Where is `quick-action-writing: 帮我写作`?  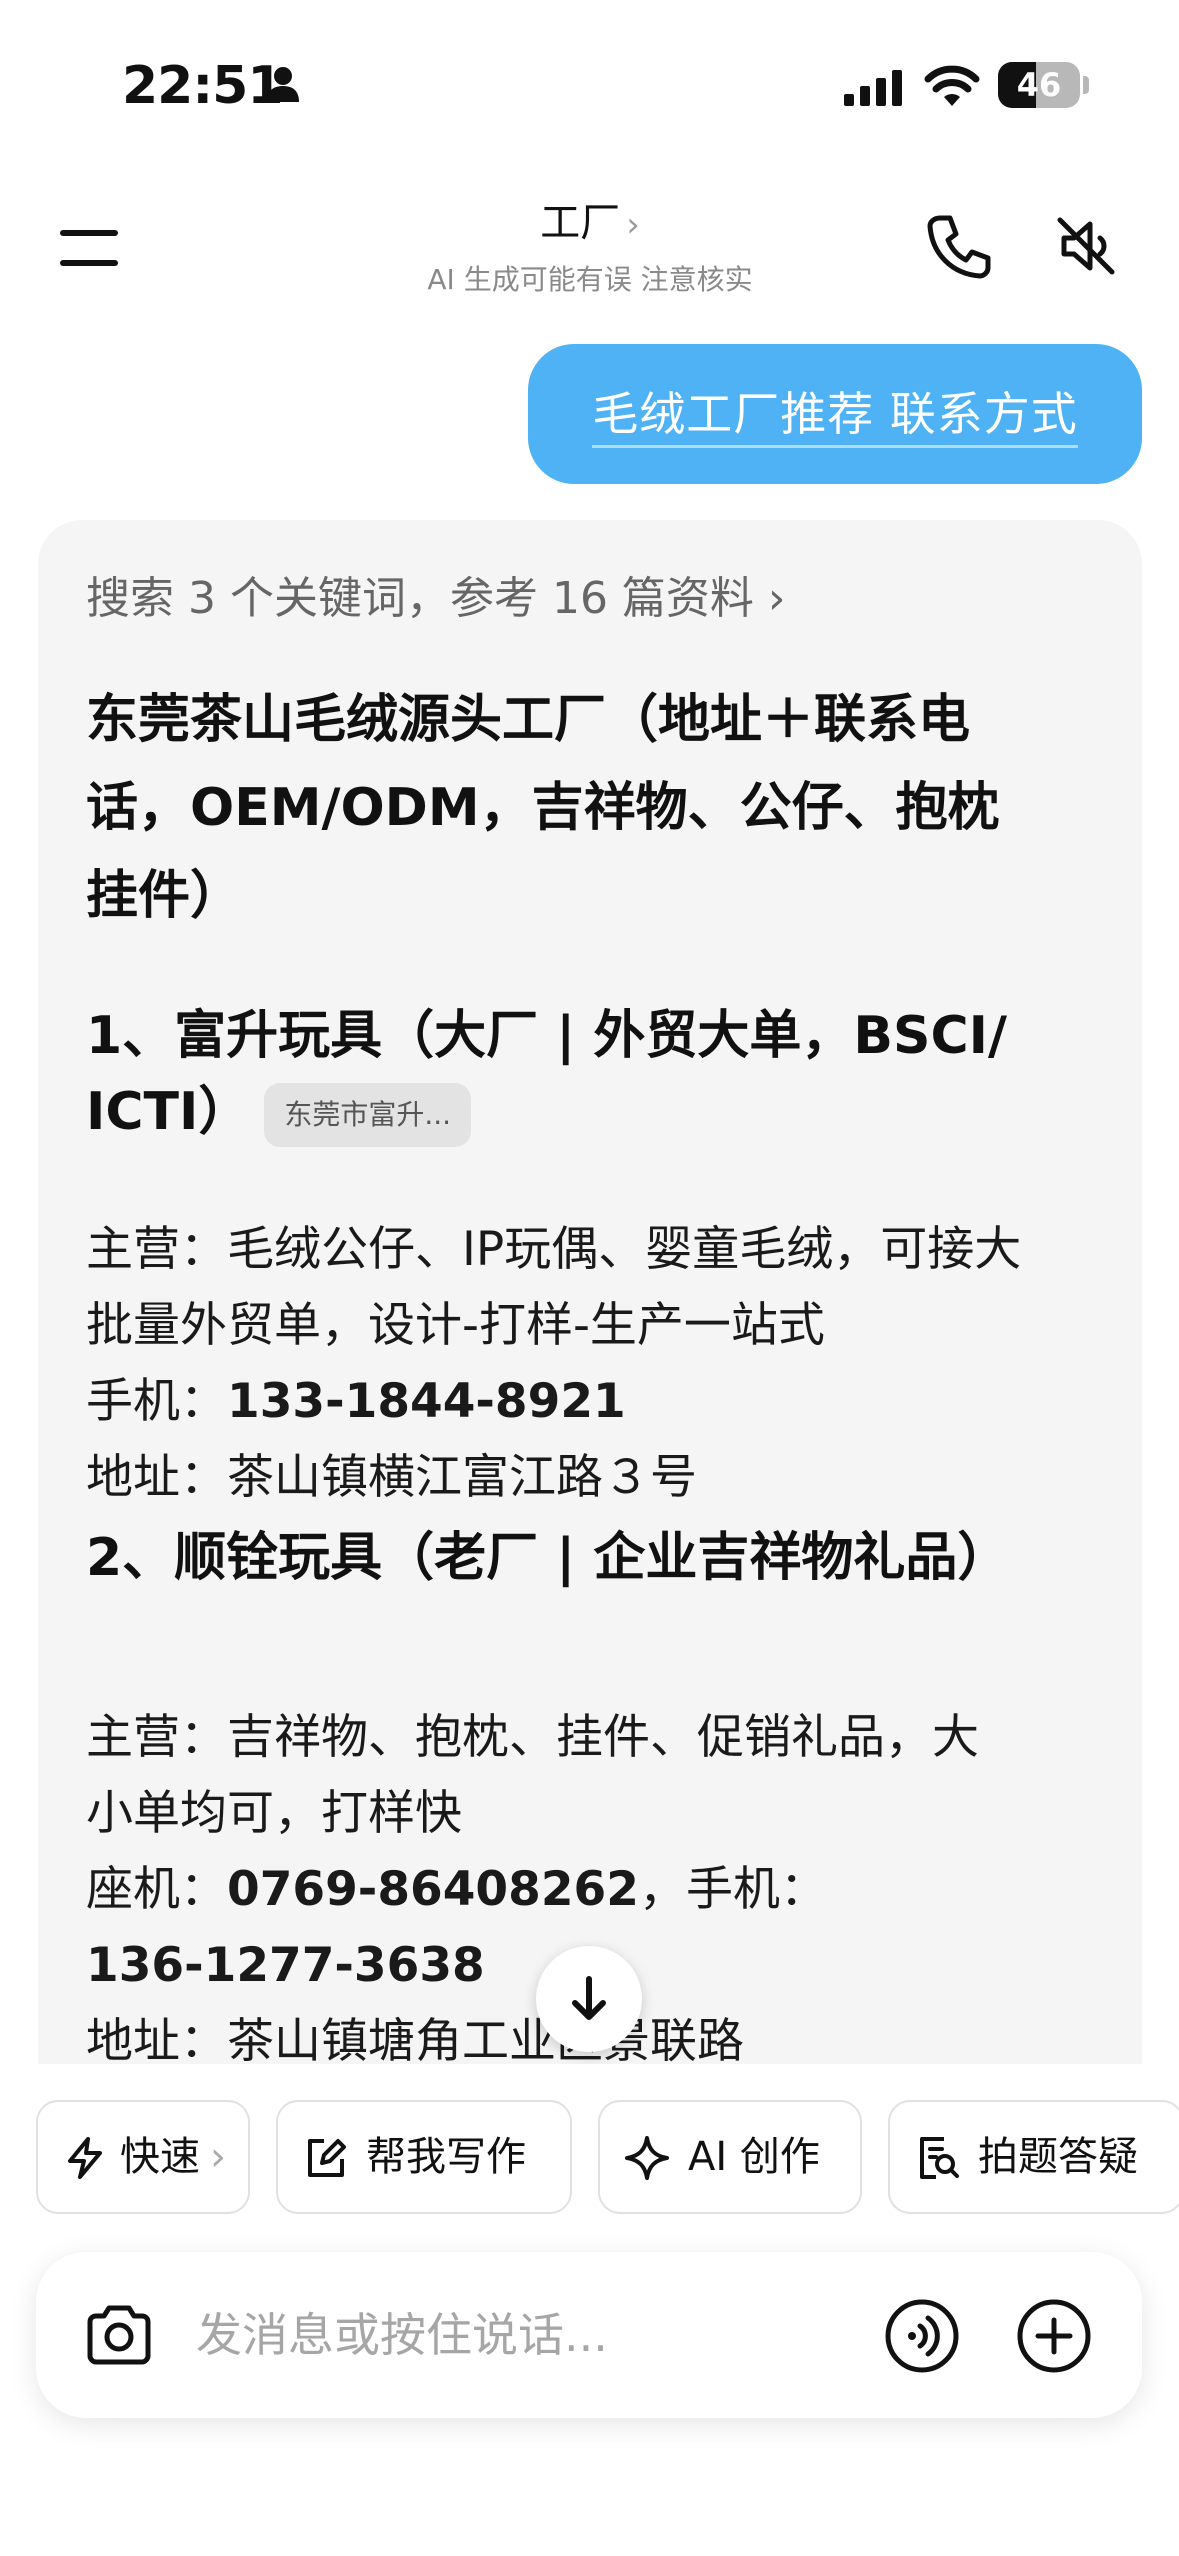
quick-action-writing: 帮我写作 is located at coordinates (424, 2157).